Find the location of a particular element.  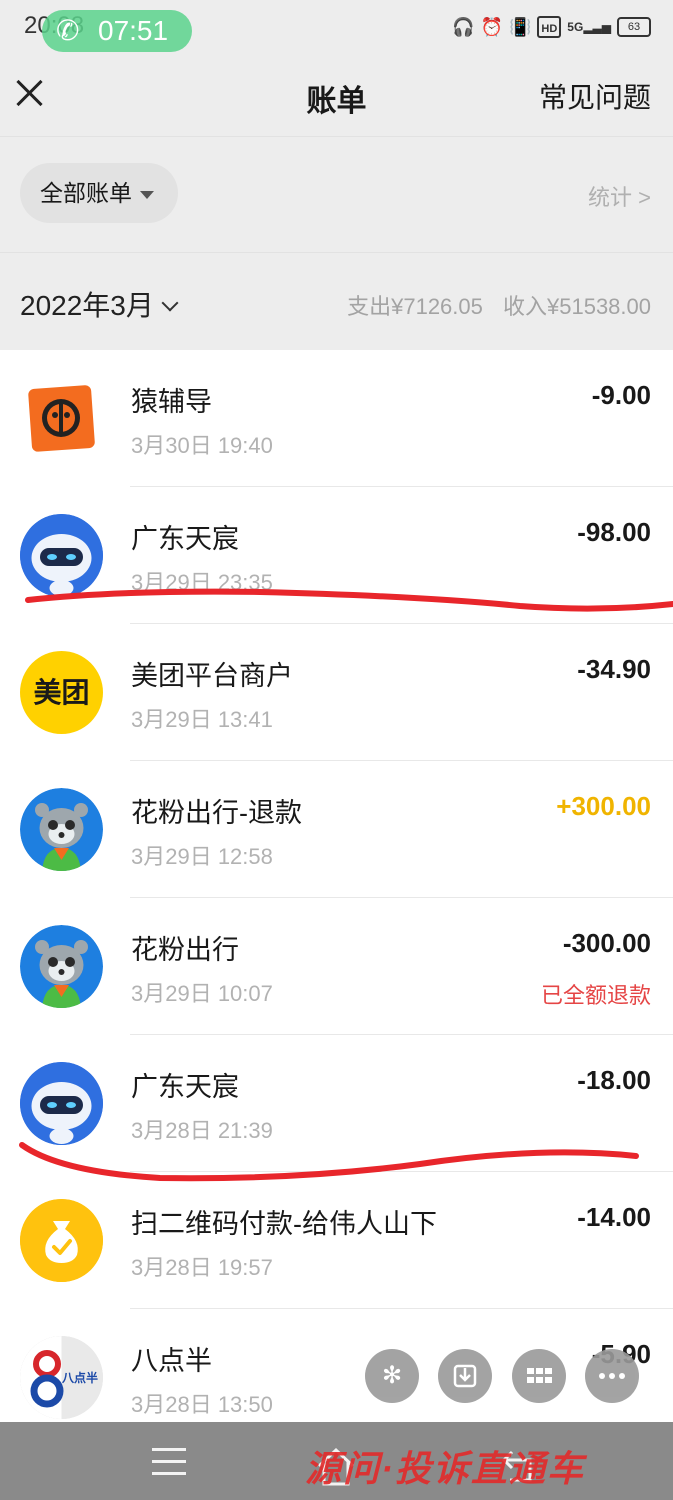

transaction-amount: -300.00 is located at coordinates (606, 943).